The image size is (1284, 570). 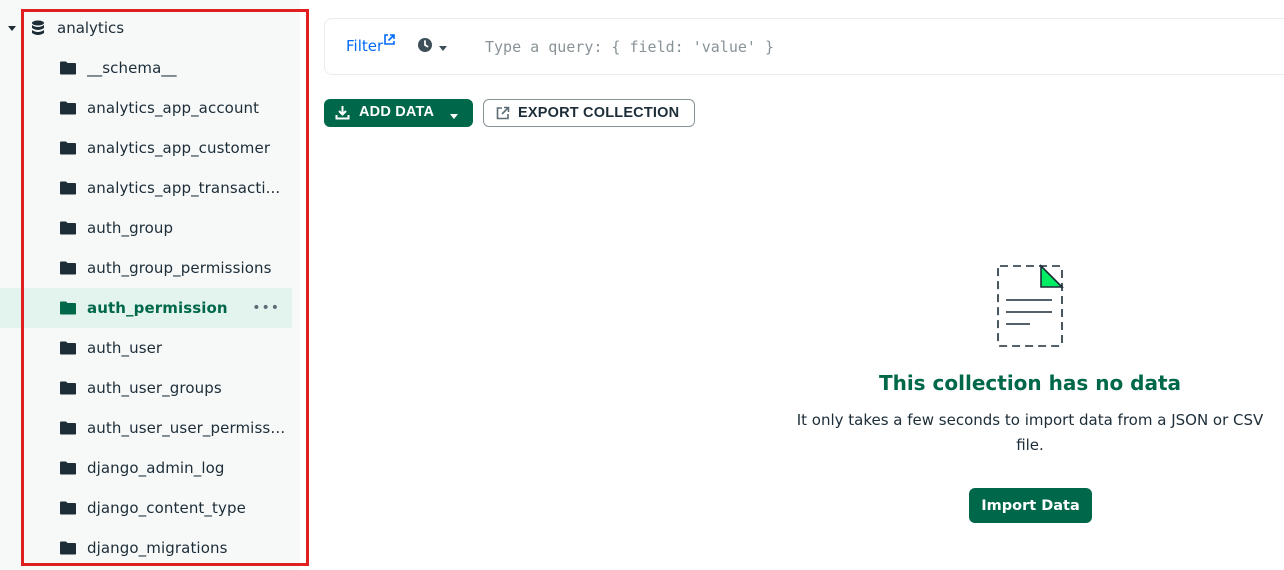 I want to click on export-collection-button: EXPORT COLLECTION, so click(x=589, y=113).